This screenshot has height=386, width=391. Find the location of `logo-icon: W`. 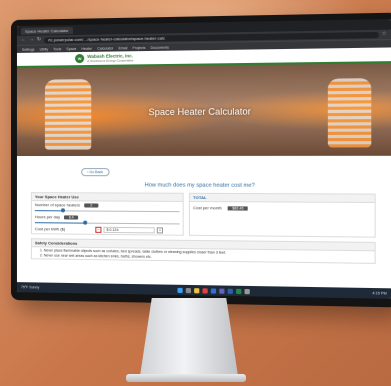

logo-icon: W is located at coordinates (80, 58).